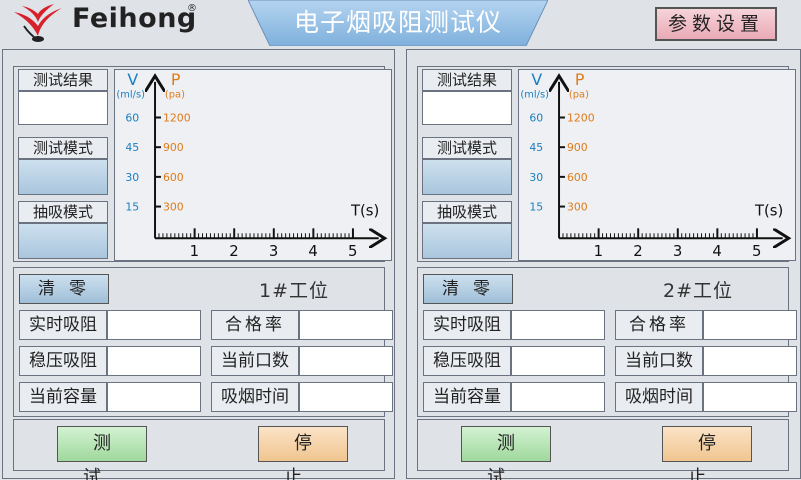 This screenshot has width=801, height=480. Describe the element at coordinates (203, 342) in the screenshot. I see `measurement-section: 清零 1#工位 实时吸阻 合格率 稳压吸阻 当前口数 当前容量 吸烟时间` at that location.